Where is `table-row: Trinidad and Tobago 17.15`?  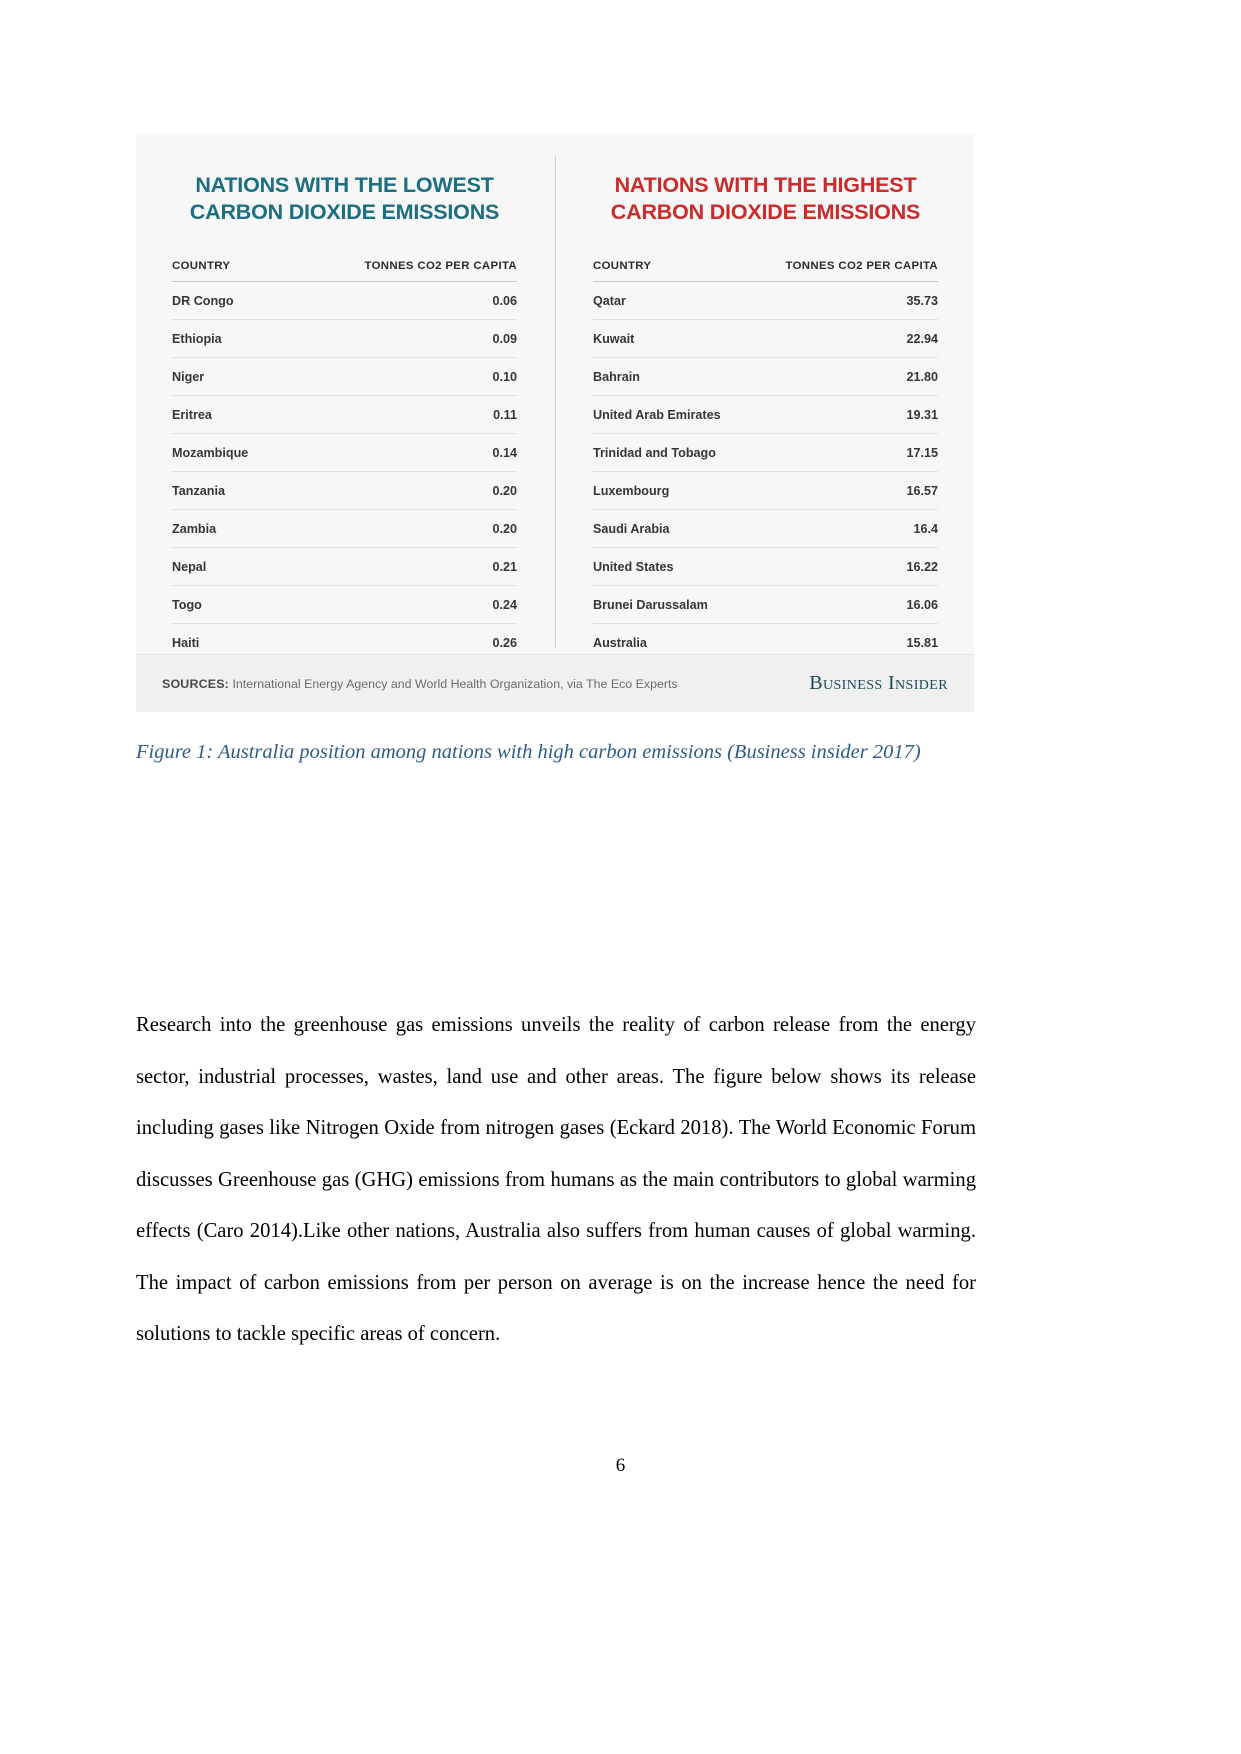 table-row: Trinidad and Tobago 17.15 is located at coordinates (765, 452).